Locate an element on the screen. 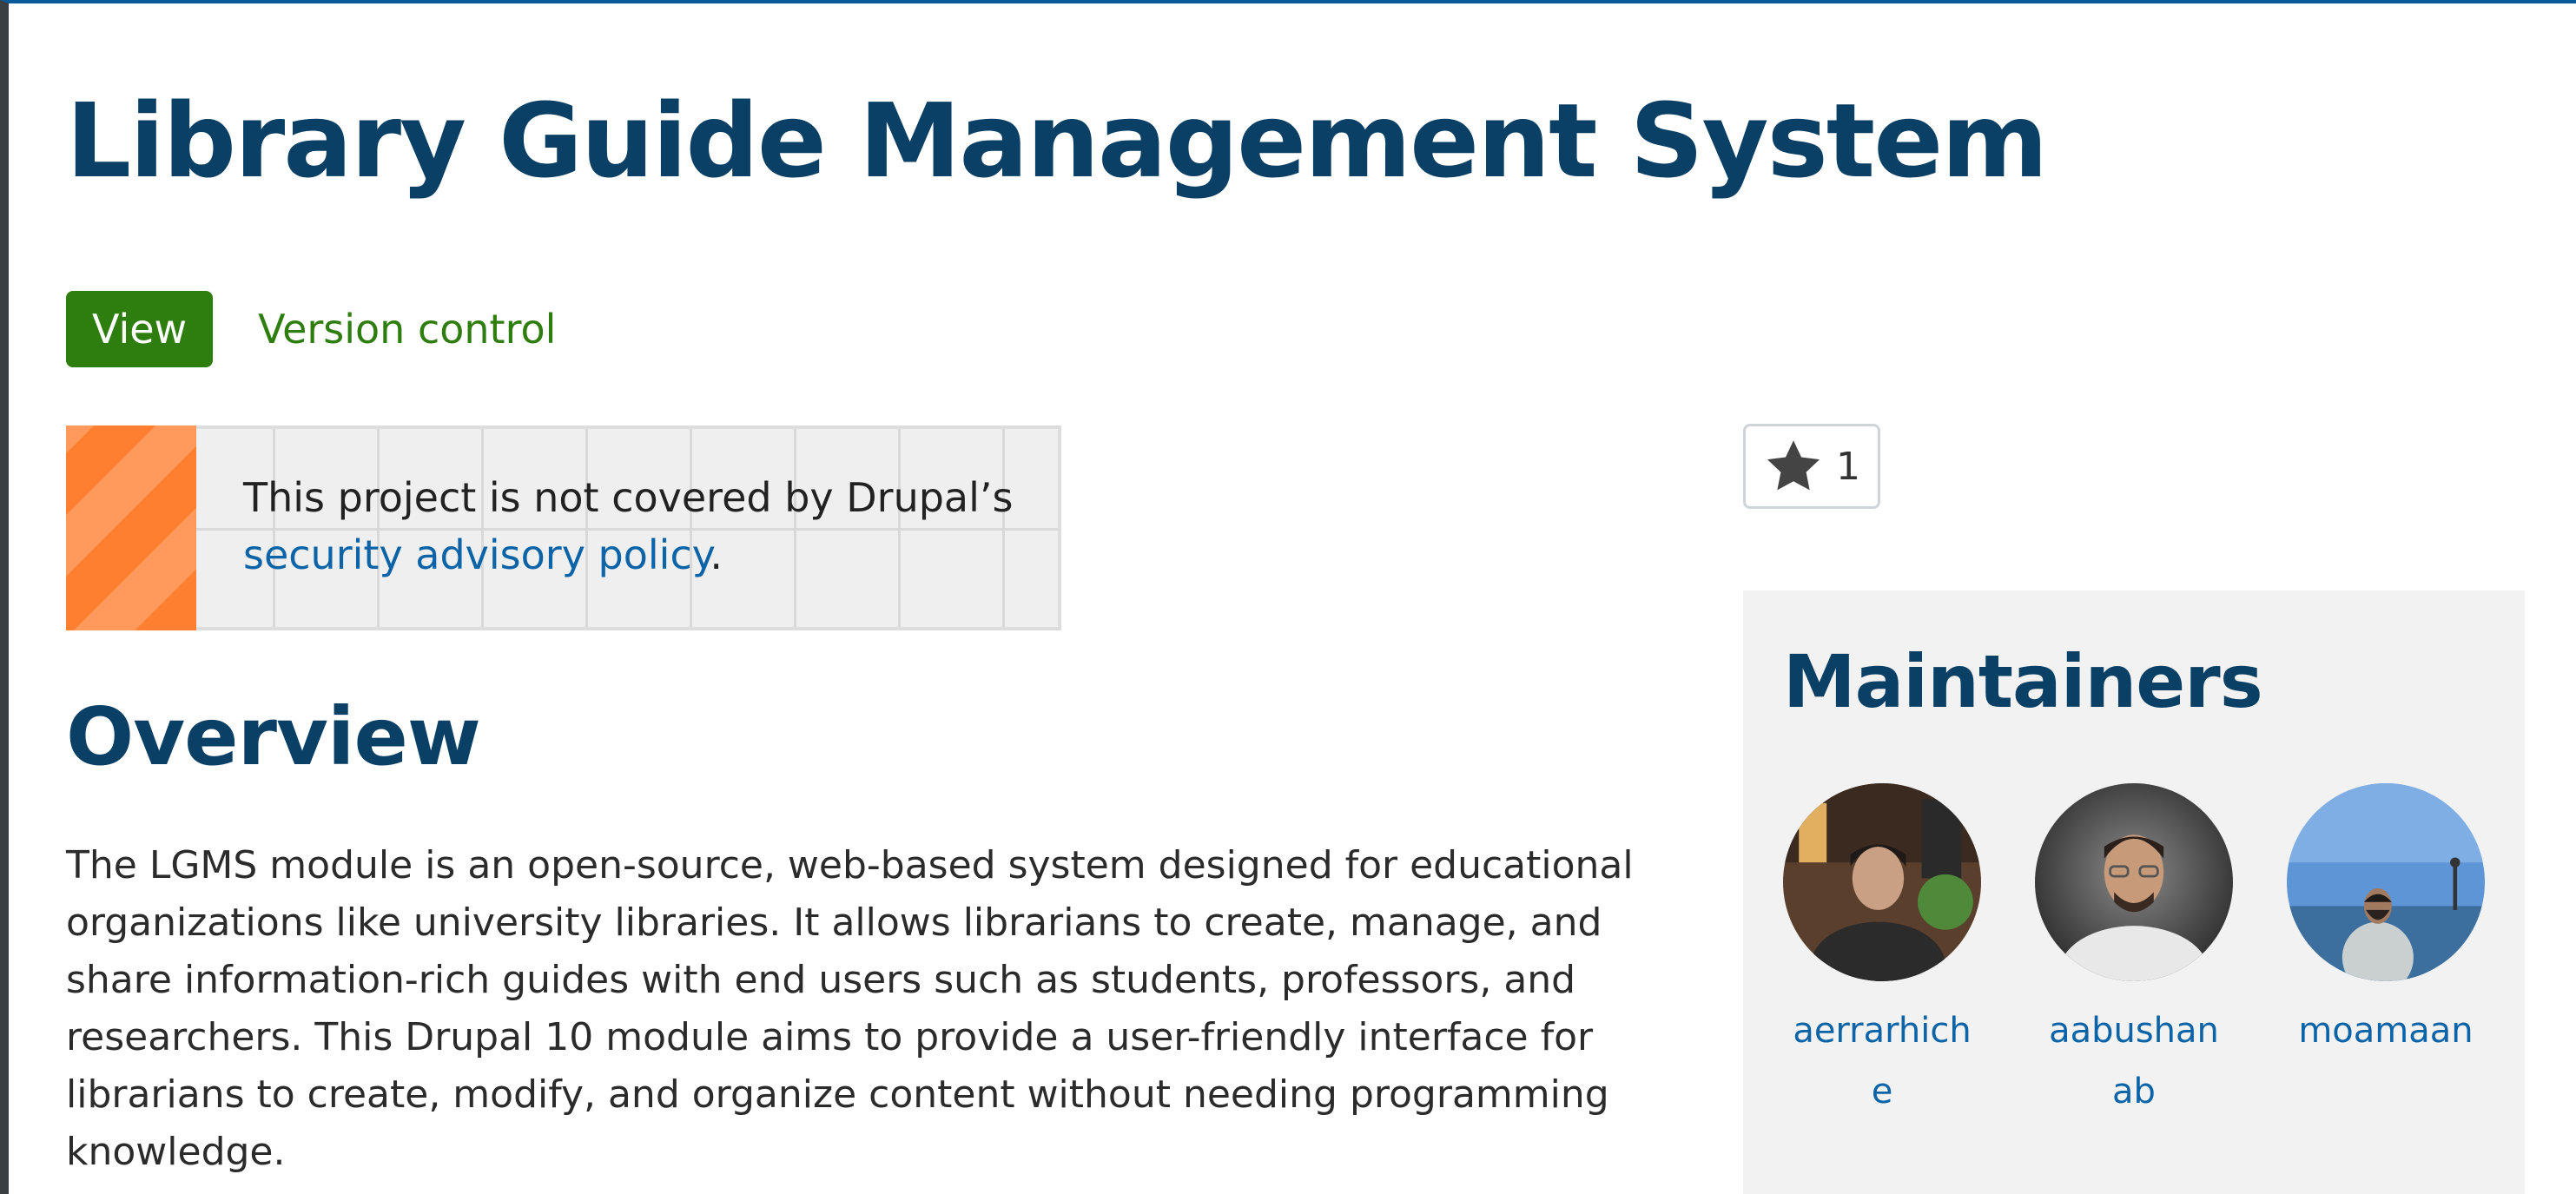 The image size is (2576, 1194). maintainer-item: moamaan is located at coordinates (2386, 922).